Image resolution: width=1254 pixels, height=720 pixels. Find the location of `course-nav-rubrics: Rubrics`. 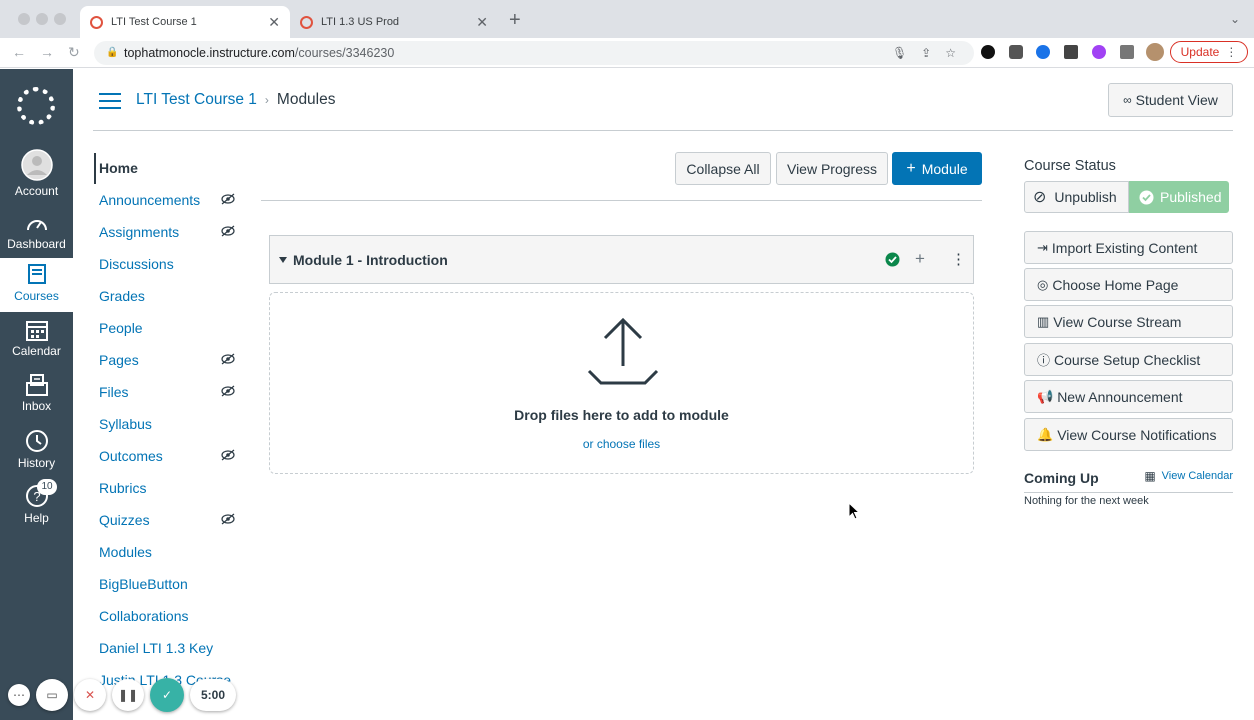

course-nav-rubrics: Rubrics is located at coordinates (122, 488).